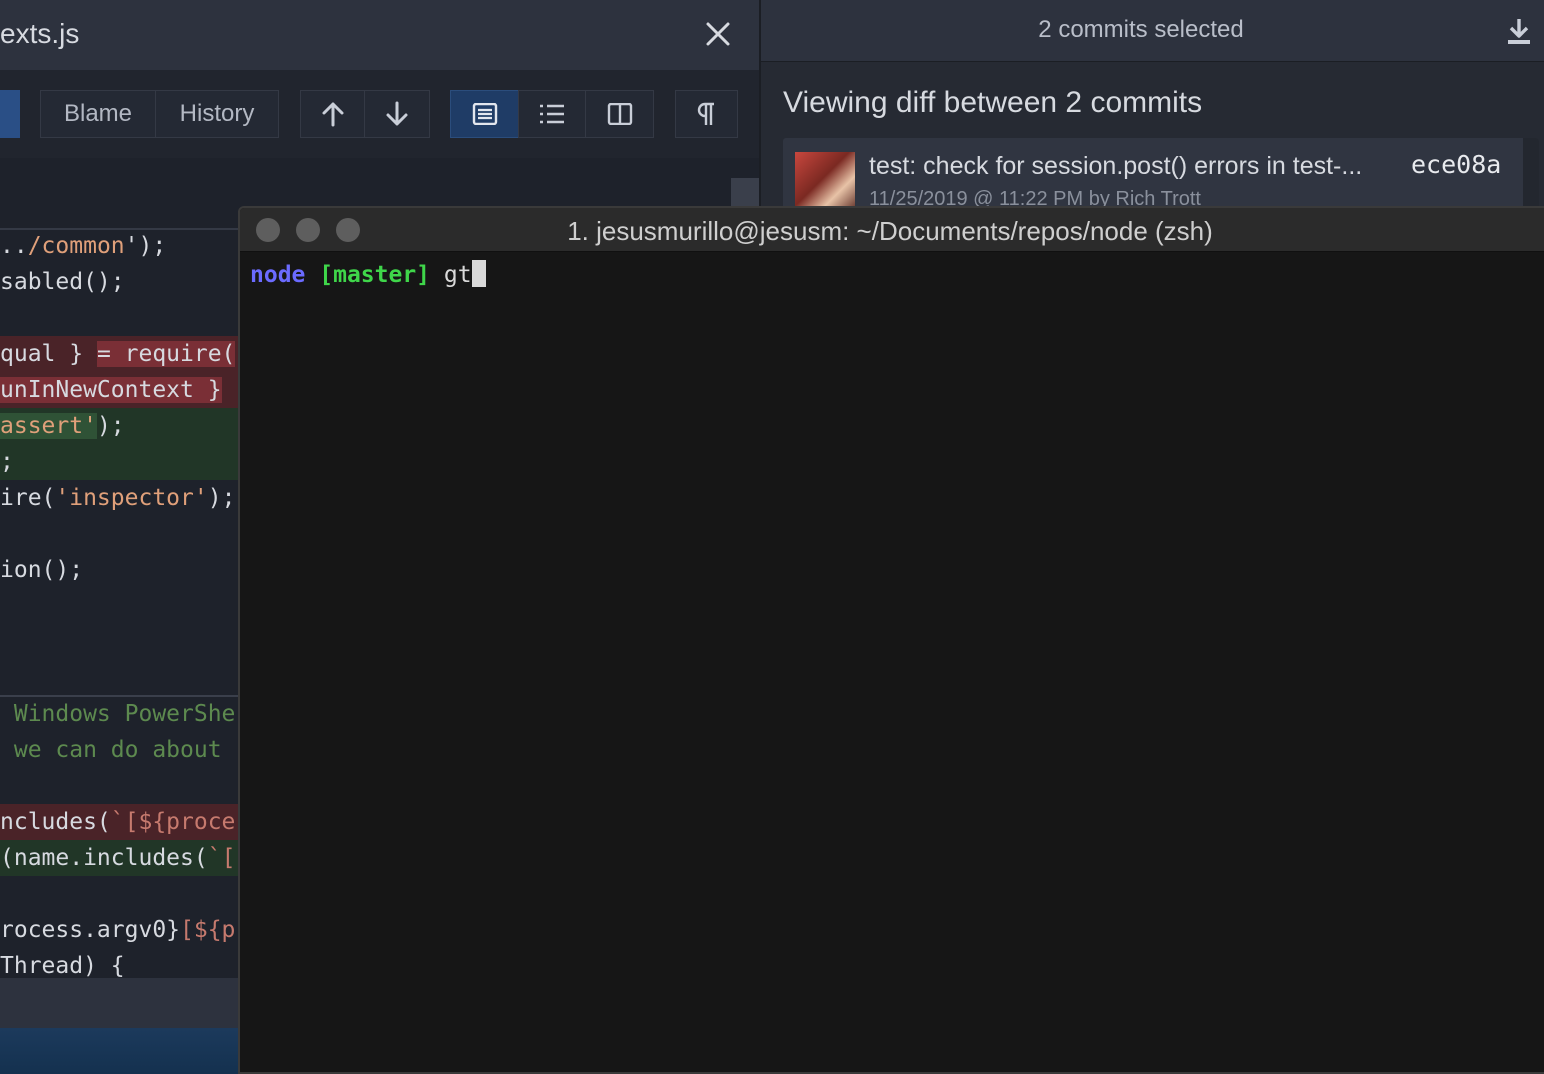 The height and width of the screenshot is (1074, 1544). What do you see at coordinates (478, 273) in the screenshot?
I see `text-cursor` at bounding box center [478, 273].